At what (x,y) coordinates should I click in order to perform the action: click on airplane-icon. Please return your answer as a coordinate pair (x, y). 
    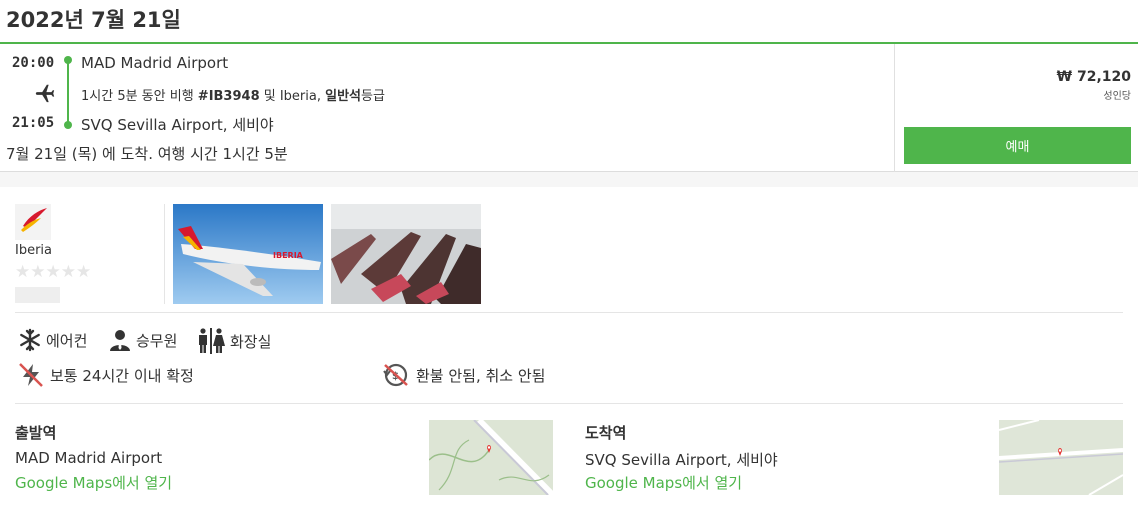
    Looking at the image, I should click on (45, 93).